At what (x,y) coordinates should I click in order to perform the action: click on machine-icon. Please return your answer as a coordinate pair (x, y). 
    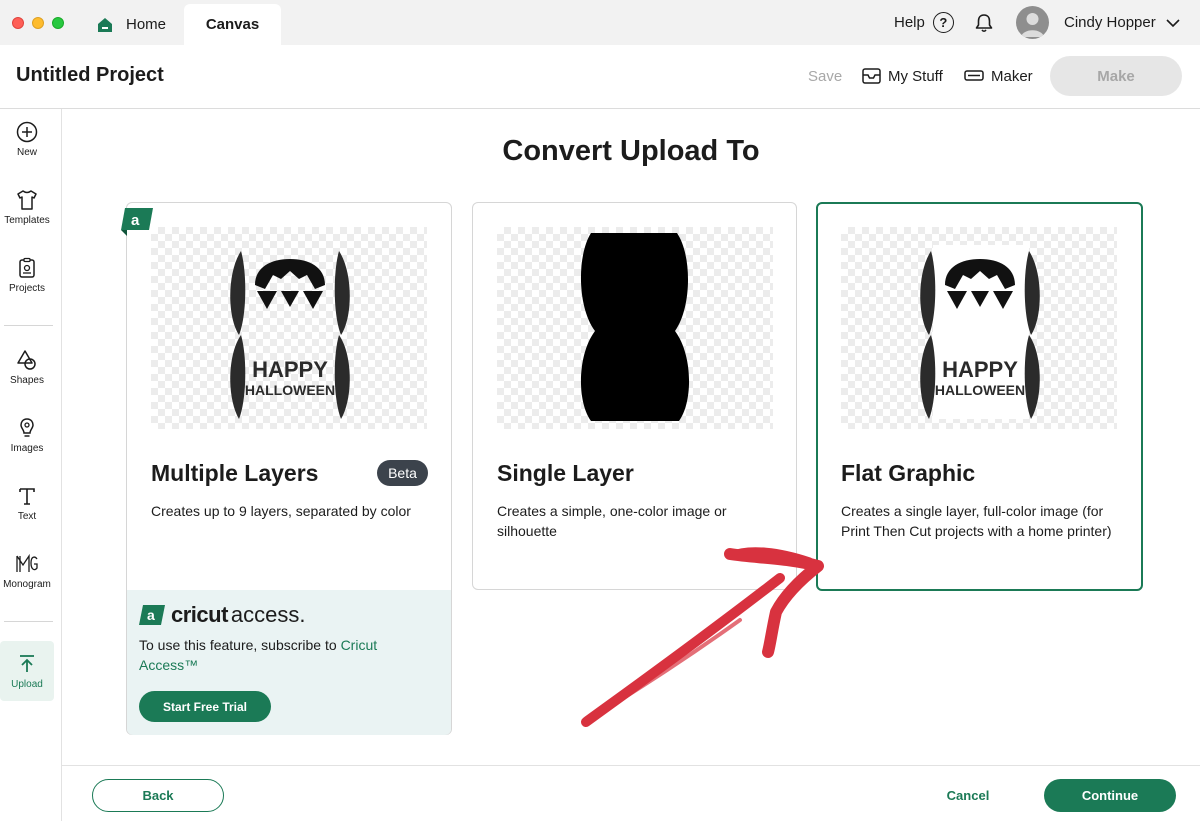
    Looking at the image, I should click on (974, 75).